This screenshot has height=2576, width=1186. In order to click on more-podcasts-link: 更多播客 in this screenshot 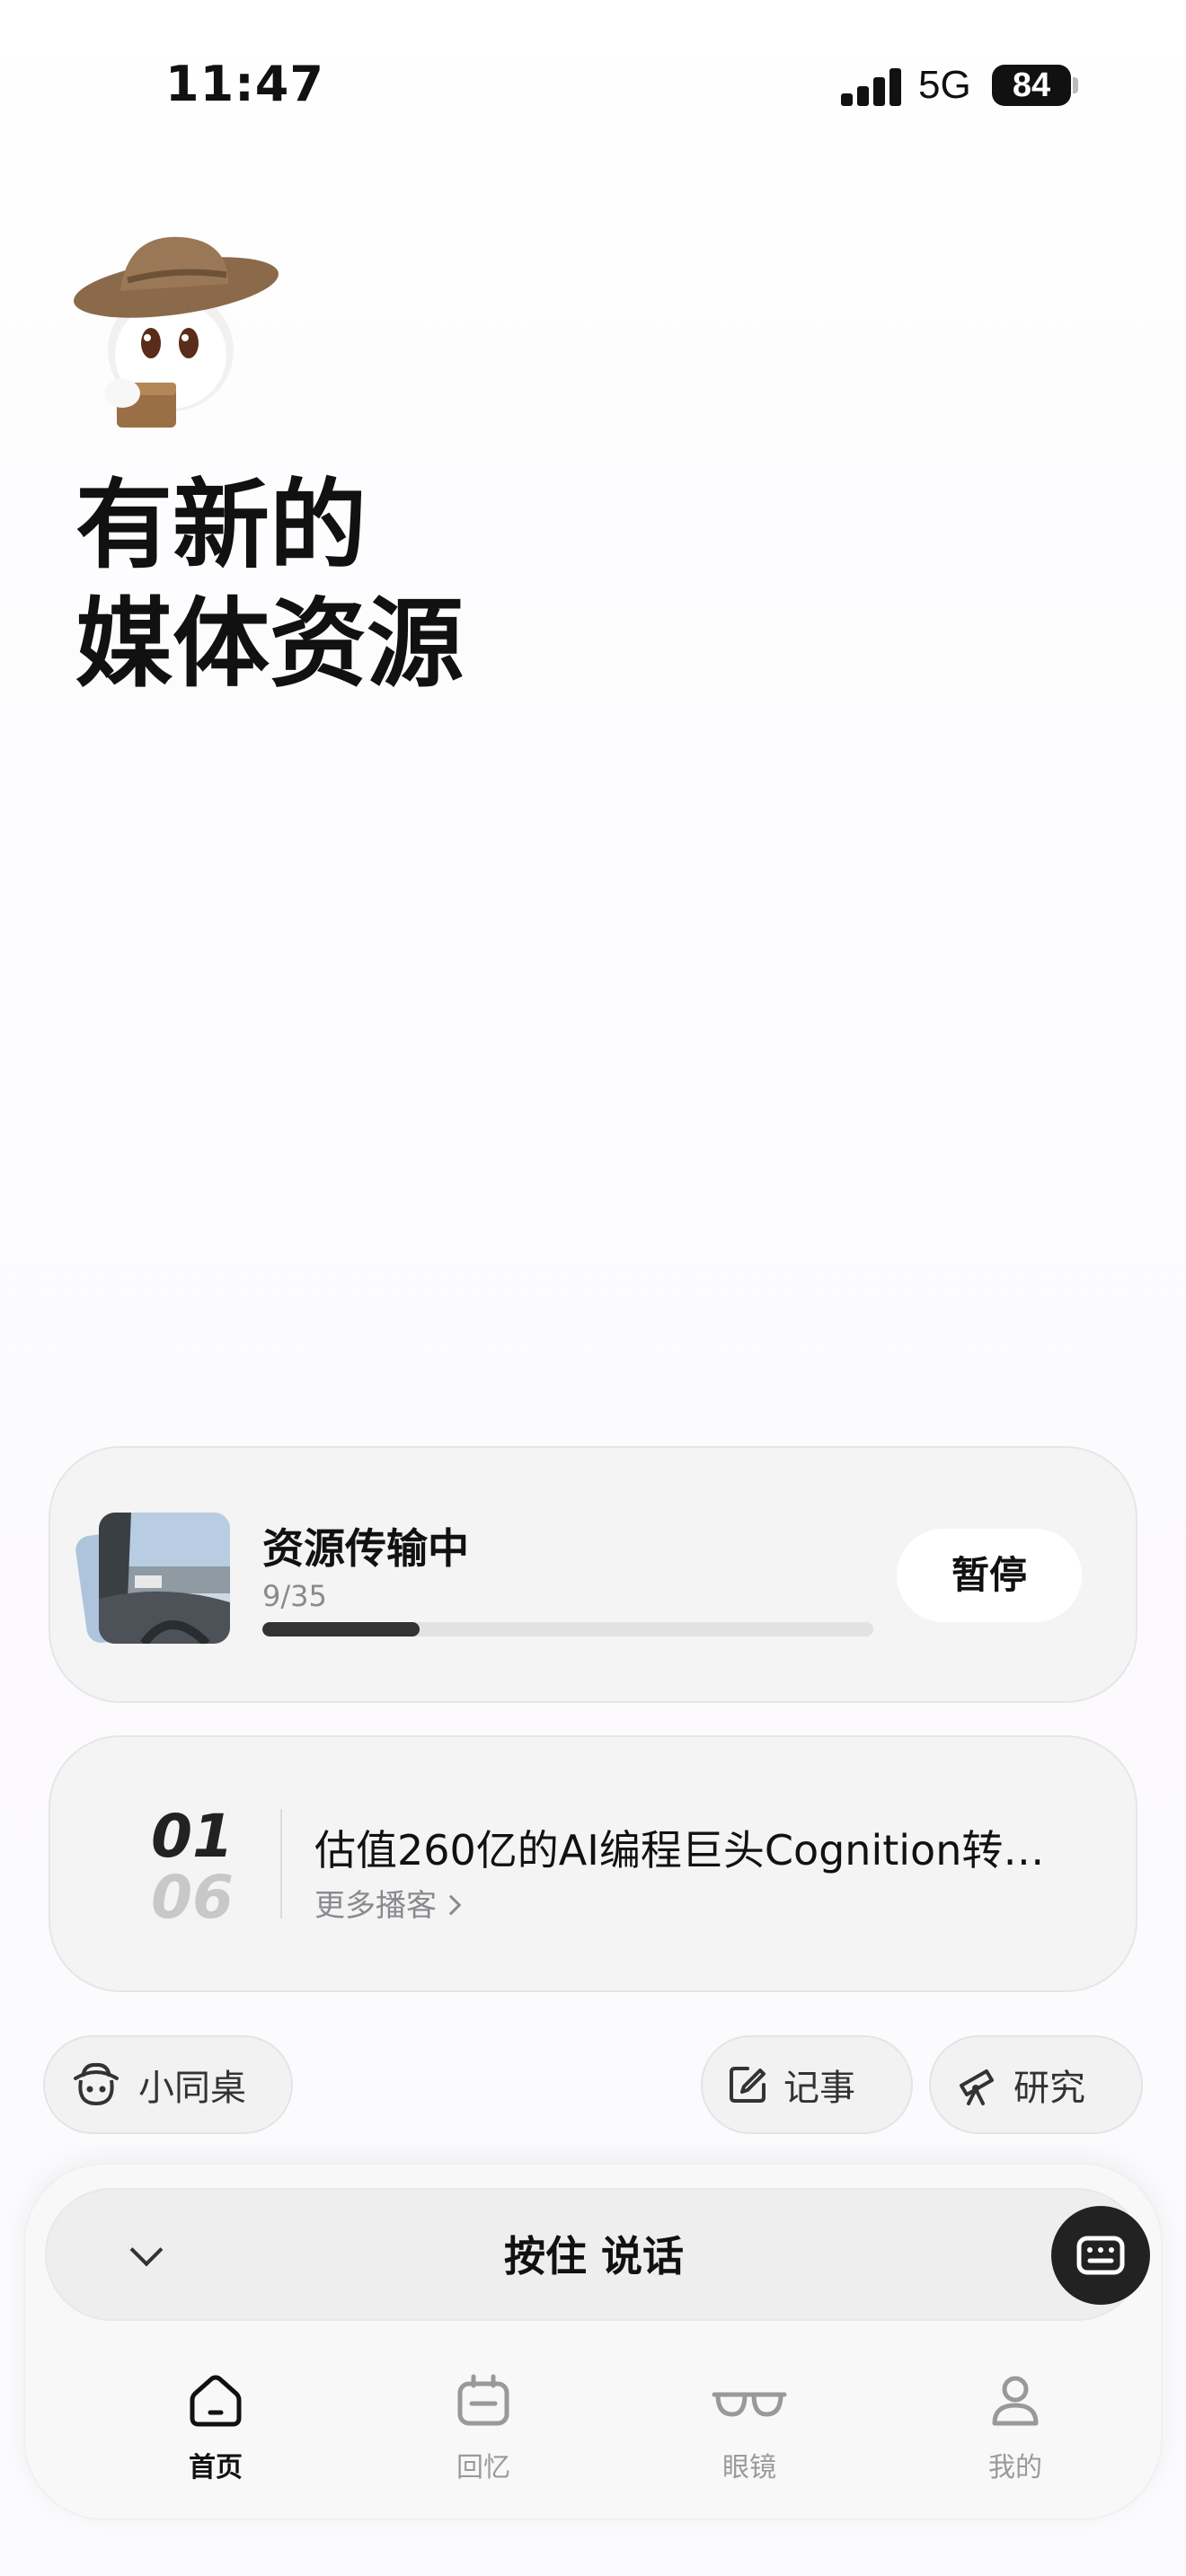, I will do `click(388, 1903)`.